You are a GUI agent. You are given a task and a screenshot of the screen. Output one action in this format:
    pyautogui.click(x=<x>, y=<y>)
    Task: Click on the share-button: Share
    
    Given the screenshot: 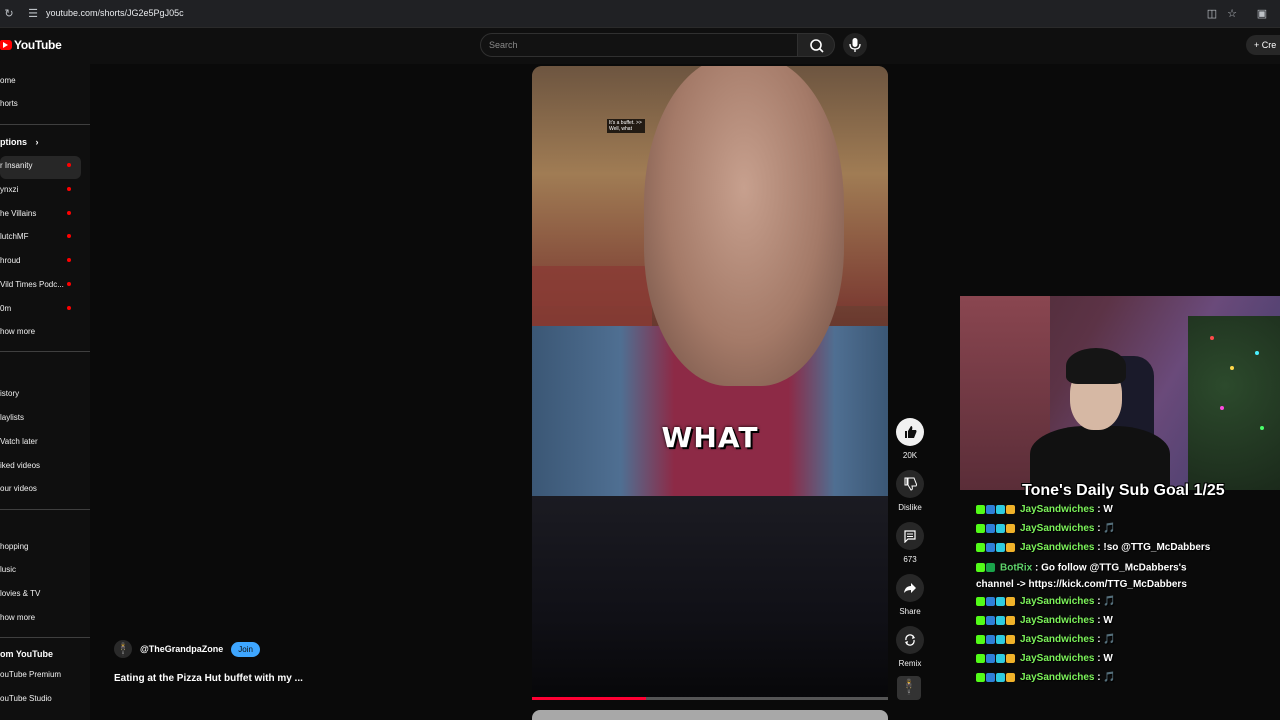 What is the action you would take?
    pyautogui.click(x=910, y=595)
    